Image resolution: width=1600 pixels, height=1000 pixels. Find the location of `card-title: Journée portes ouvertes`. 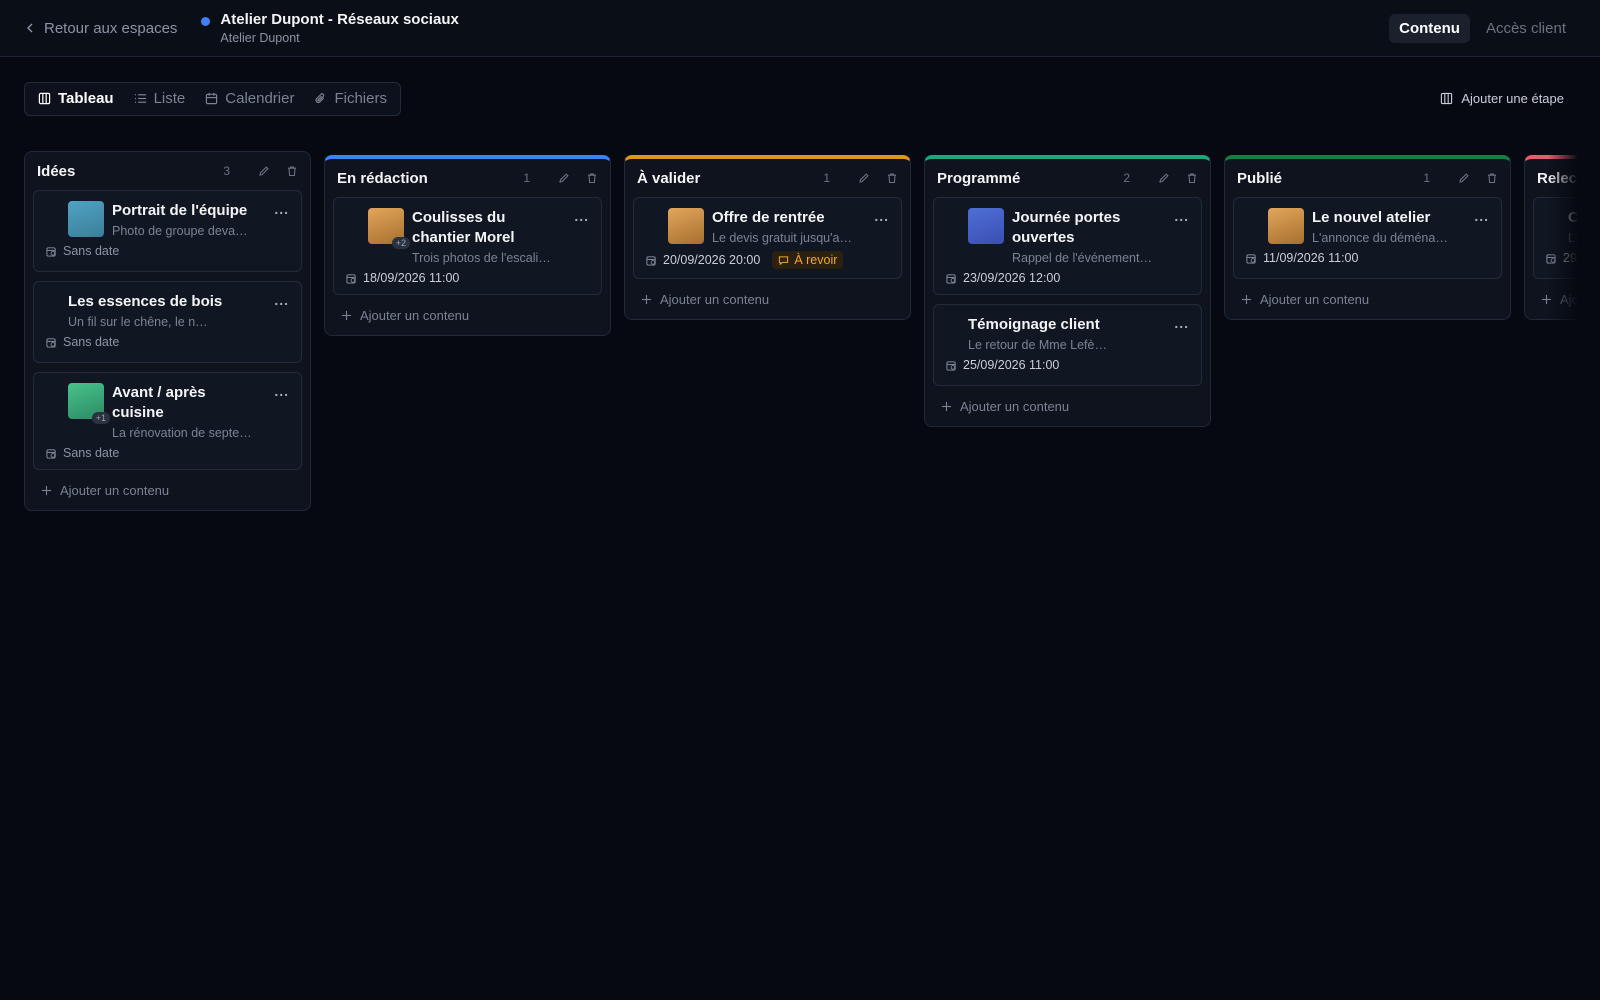

card-title: Journée portes ouvertes is located at coordinates (1066, 227).